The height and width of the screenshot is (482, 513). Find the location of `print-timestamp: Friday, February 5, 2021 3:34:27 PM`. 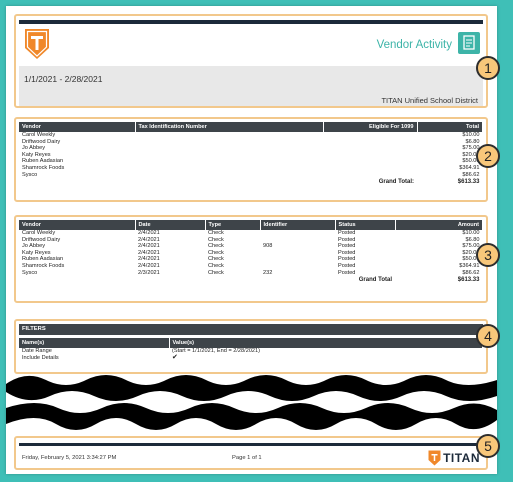

print-timestamp: Friday, February 5, 2021 3:34:27 PM is located at coordinates (69, 458).